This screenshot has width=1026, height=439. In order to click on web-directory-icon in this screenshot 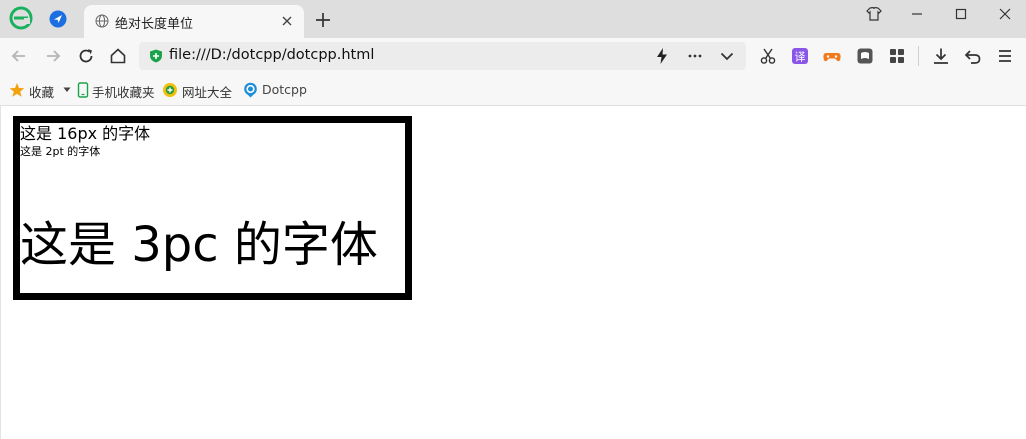, I will do `click(170, 90)`.